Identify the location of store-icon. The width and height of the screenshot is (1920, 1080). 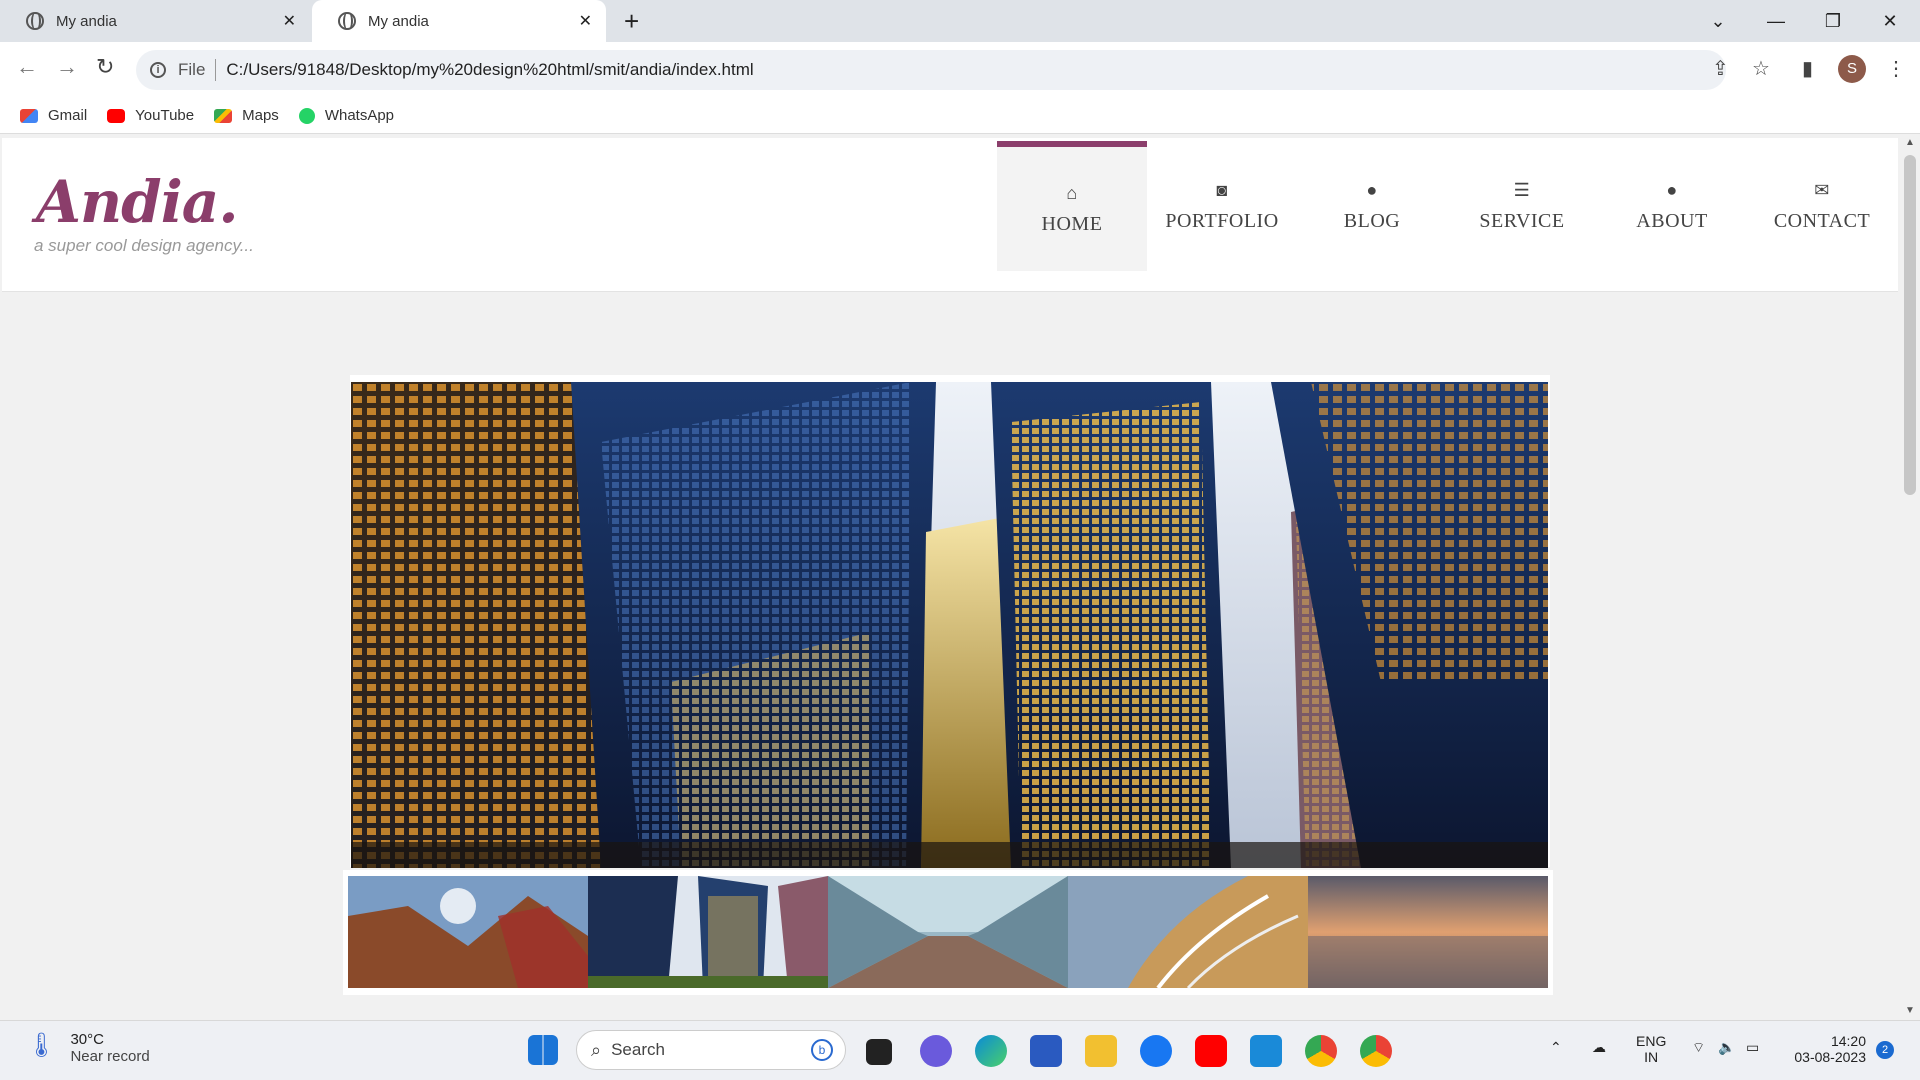
(1046, 1051).